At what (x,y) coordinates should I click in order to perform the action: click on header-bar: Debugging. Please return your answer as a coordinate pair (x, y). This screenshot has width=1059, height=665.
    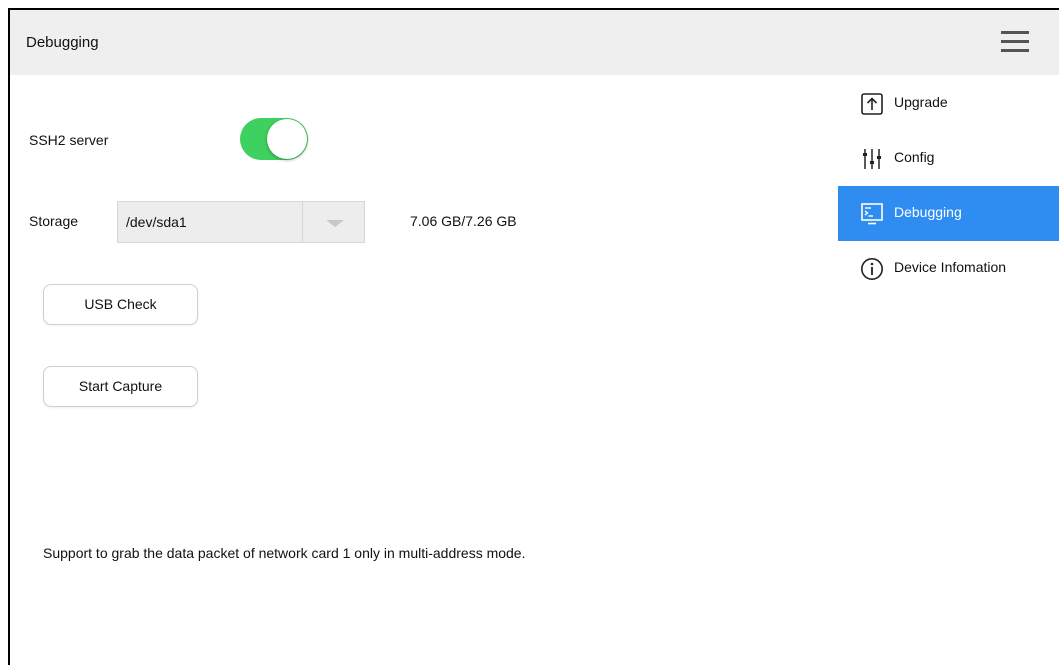
    Looking at the image, I should click on (534, 42).